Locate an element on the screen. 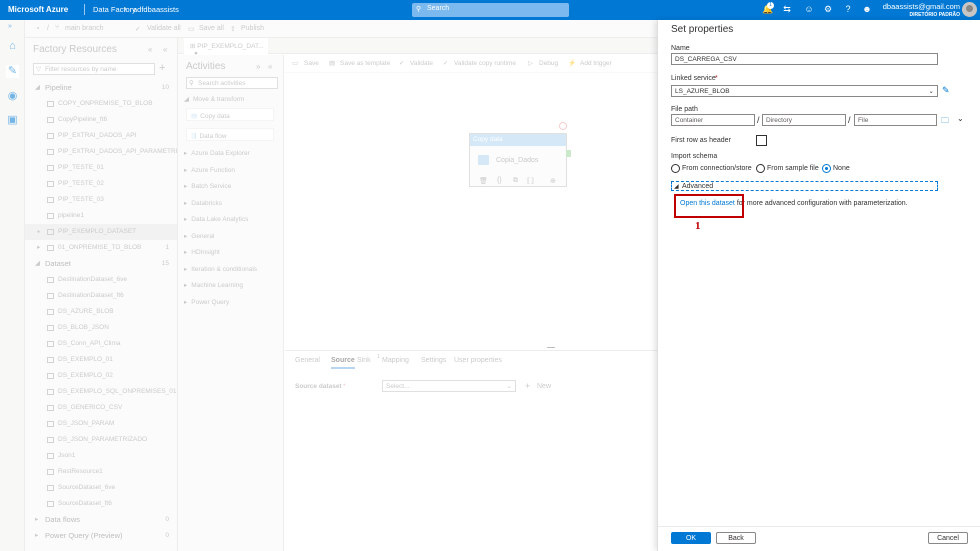 The height and width of the screenshot is (551, 980). search-input: ⚲ Search is located at coordinates (490, 10).